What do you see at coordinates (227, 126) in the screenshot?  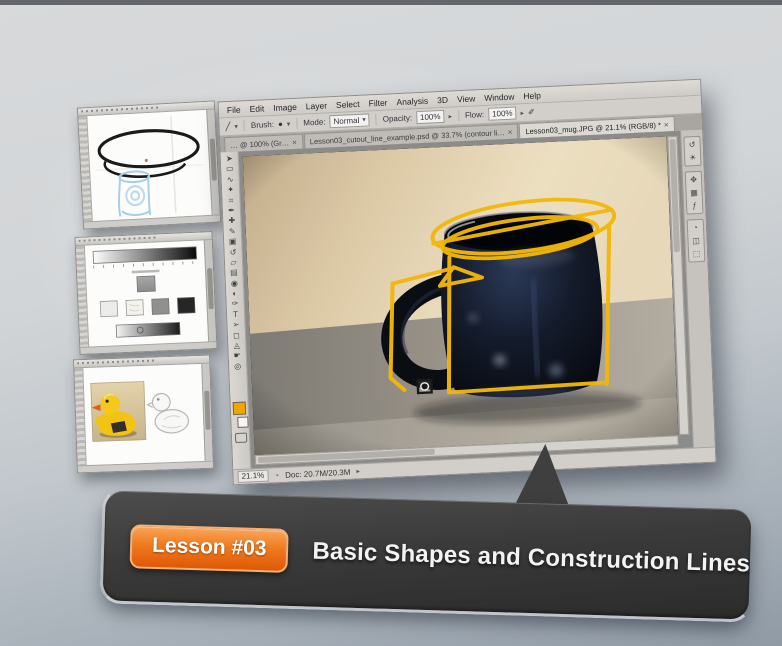 I see `brush-preset-icon: ╱` at bounding box center [227, 126].